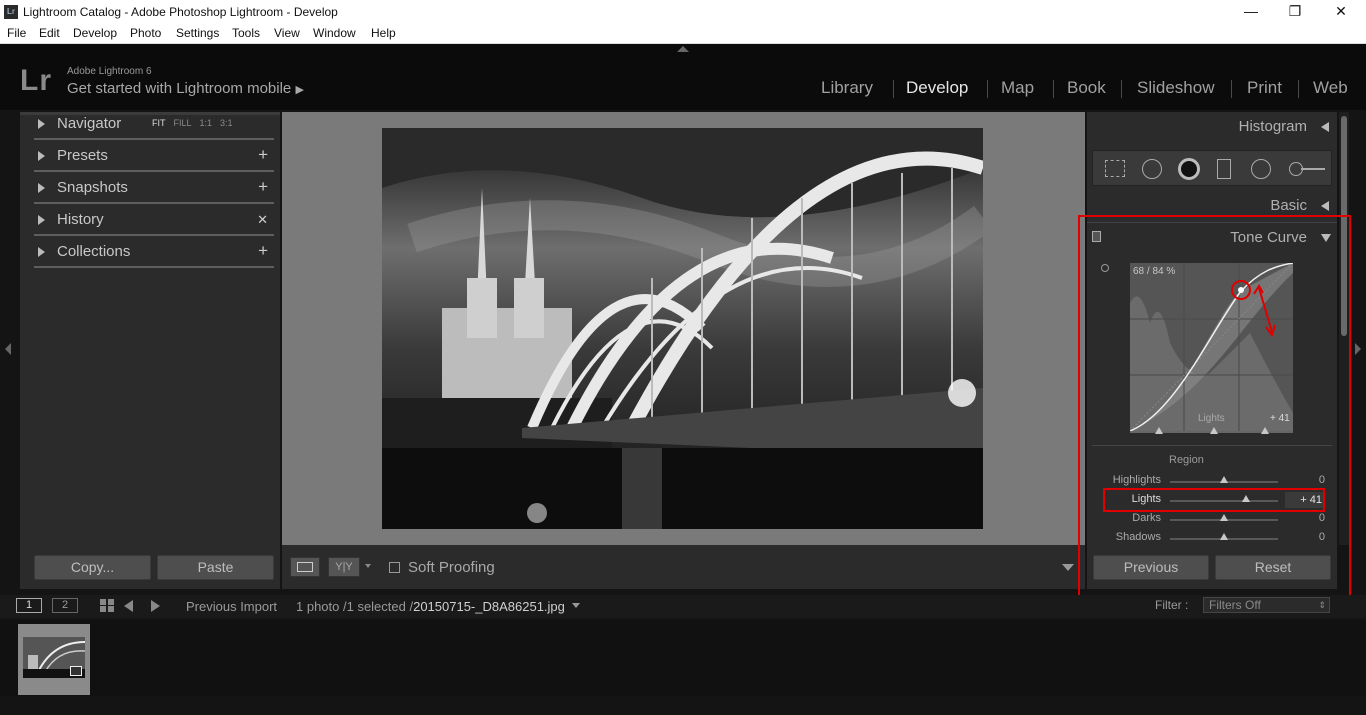  I want to click on left-panel-toggle-icon, so click(8, 349).